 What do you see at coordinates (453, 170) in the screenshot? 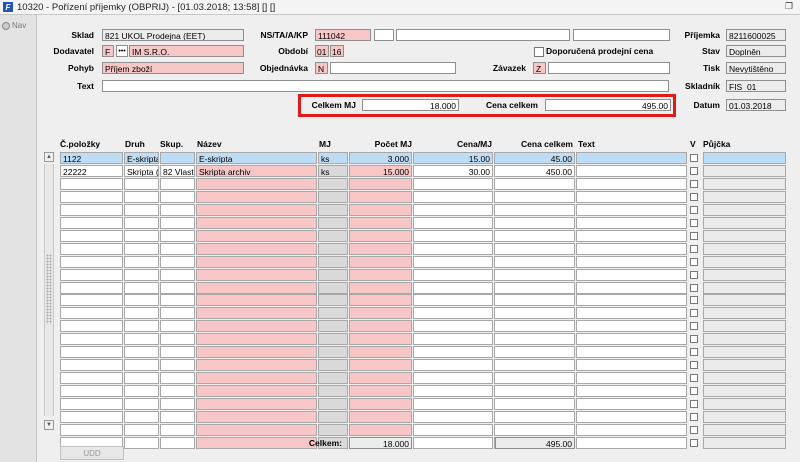
I see `cell-cena-mj: 30.00` at bounding box center [453, 170].